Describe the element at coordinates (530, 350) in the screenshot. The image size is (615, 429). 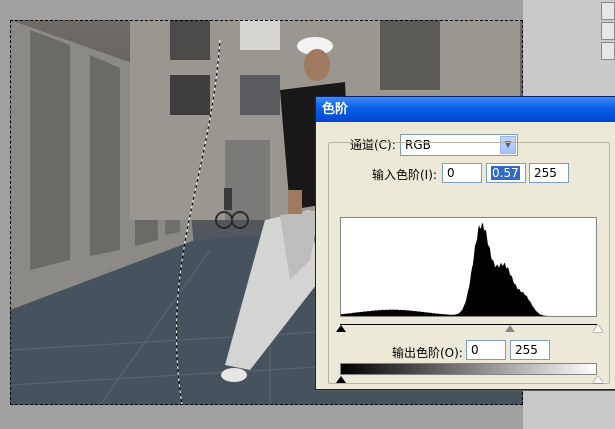
I see `output-white-field: 255` at that location.